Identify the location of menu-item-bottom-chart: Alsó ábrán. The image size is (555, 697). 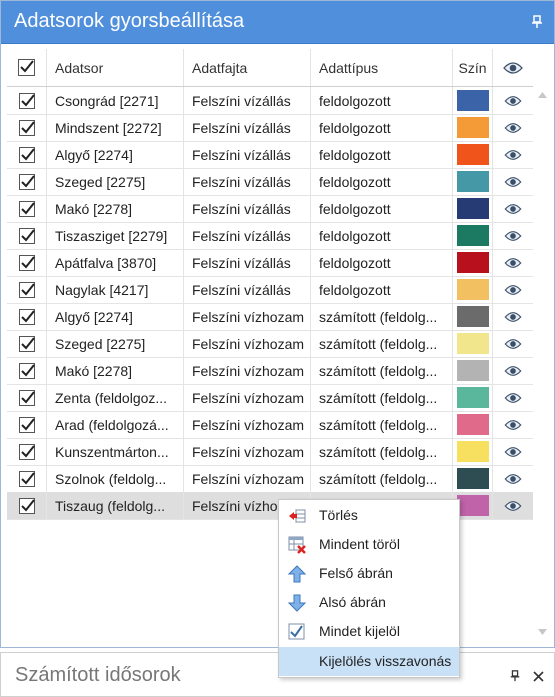
(369, 602).